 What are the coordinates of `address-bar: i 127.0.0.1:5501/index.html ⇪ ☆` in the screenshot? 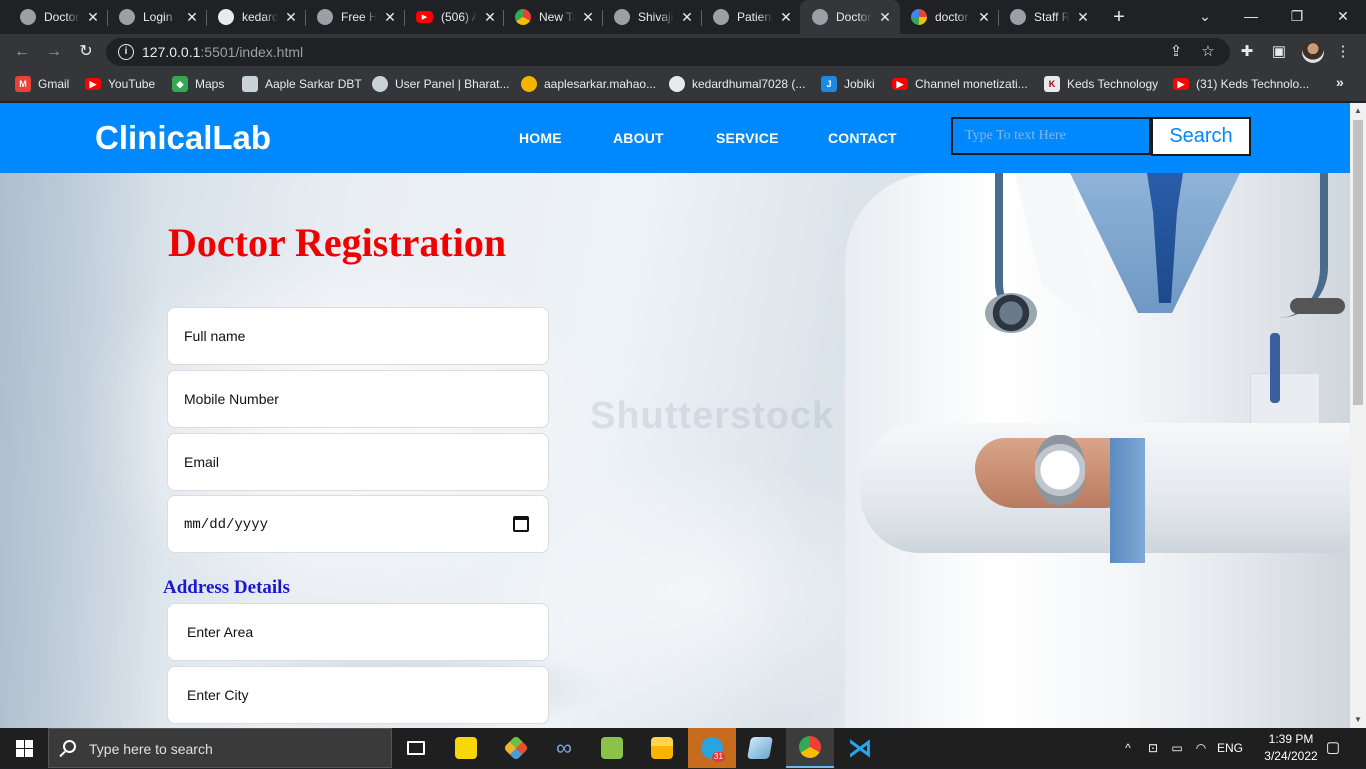 It's located at (668, 52).